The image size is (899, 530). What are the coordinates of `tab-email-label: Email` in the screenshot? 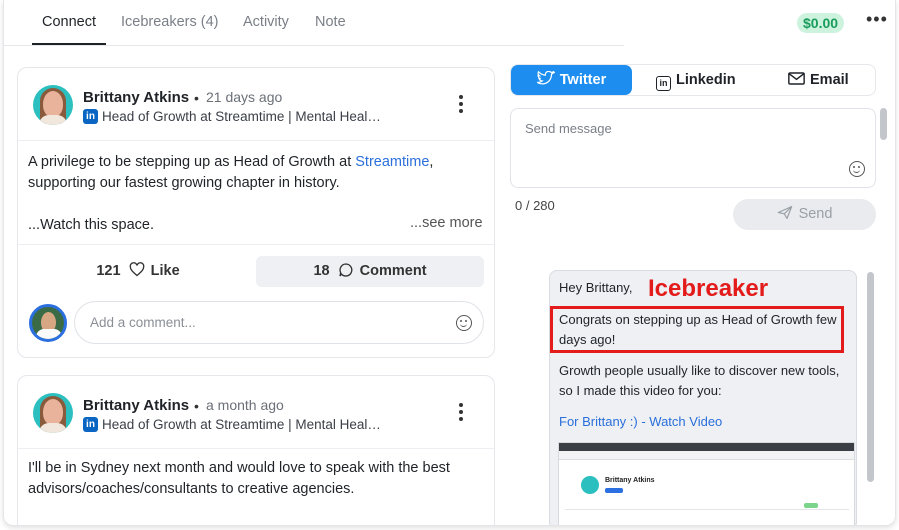 It's located at (829, 80).